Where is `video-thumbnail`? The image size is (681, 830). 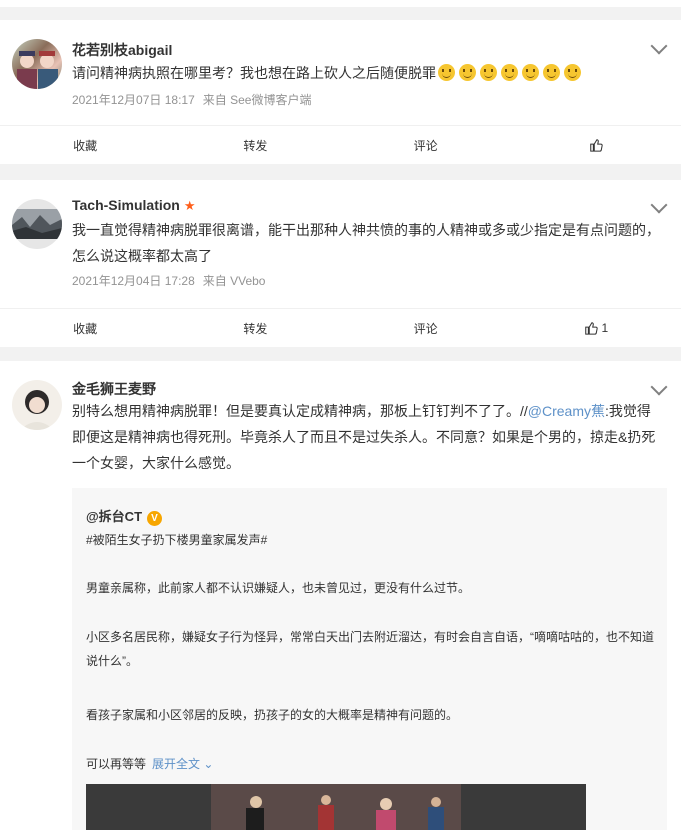
video-thumbnail is located at coordinates (336, 807).